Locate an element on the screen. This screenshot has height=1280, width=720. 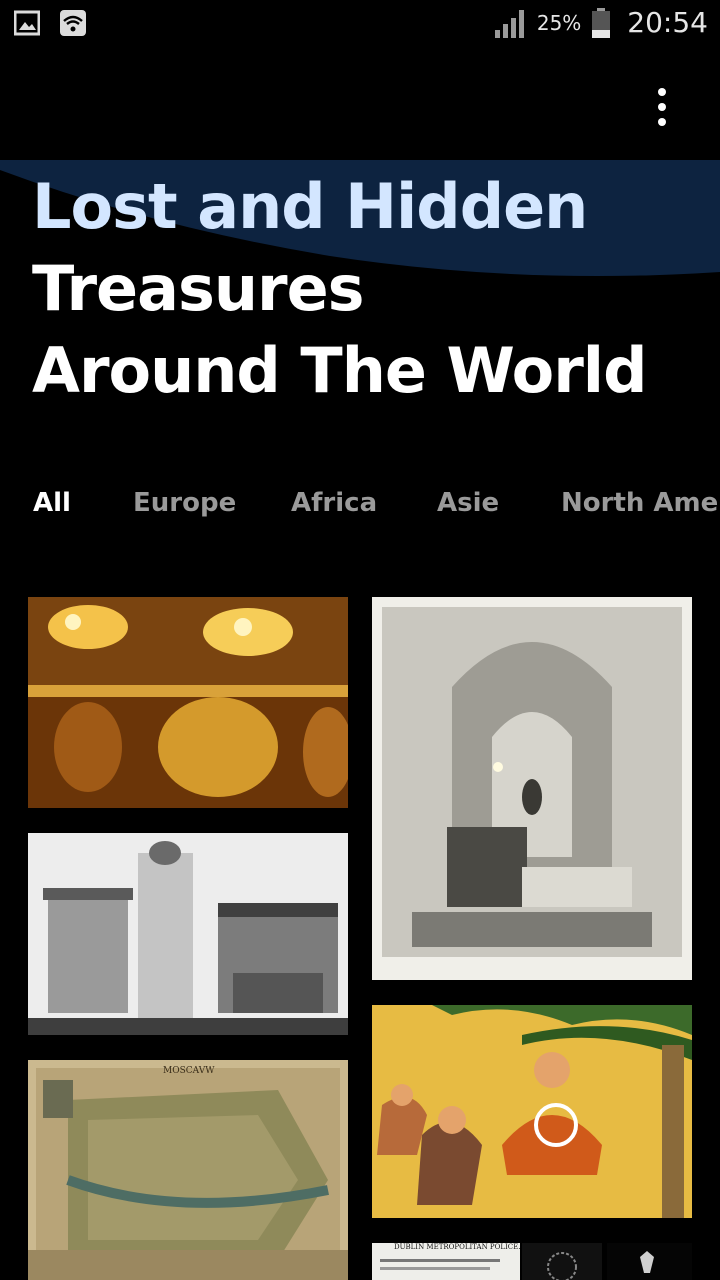
treasure-card-samurai is located at coordinates (532, 1111).